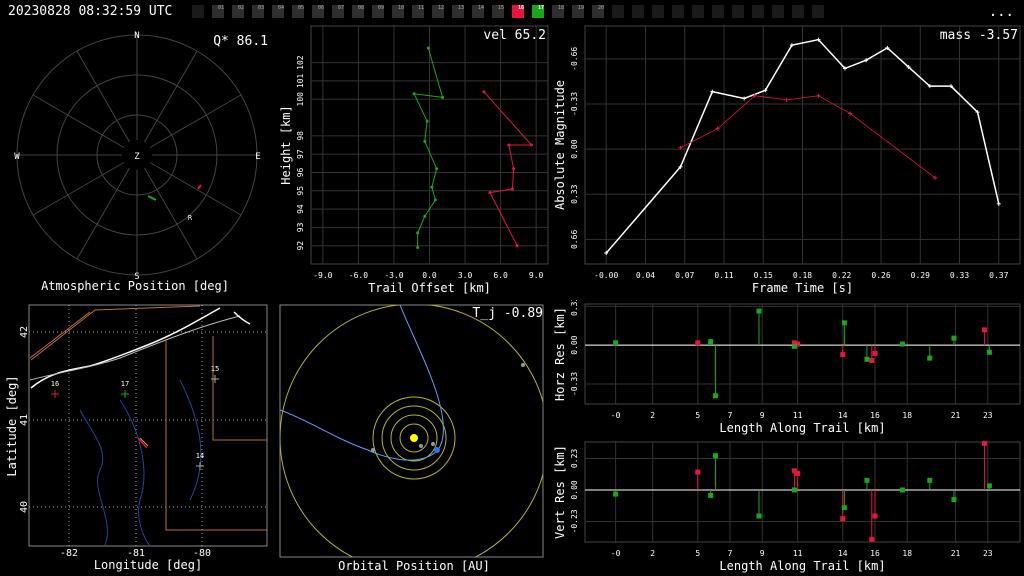  Describe the element at coordinates (518, 11) in the screenshot. I see `station-toggle-16: 16` at that location.